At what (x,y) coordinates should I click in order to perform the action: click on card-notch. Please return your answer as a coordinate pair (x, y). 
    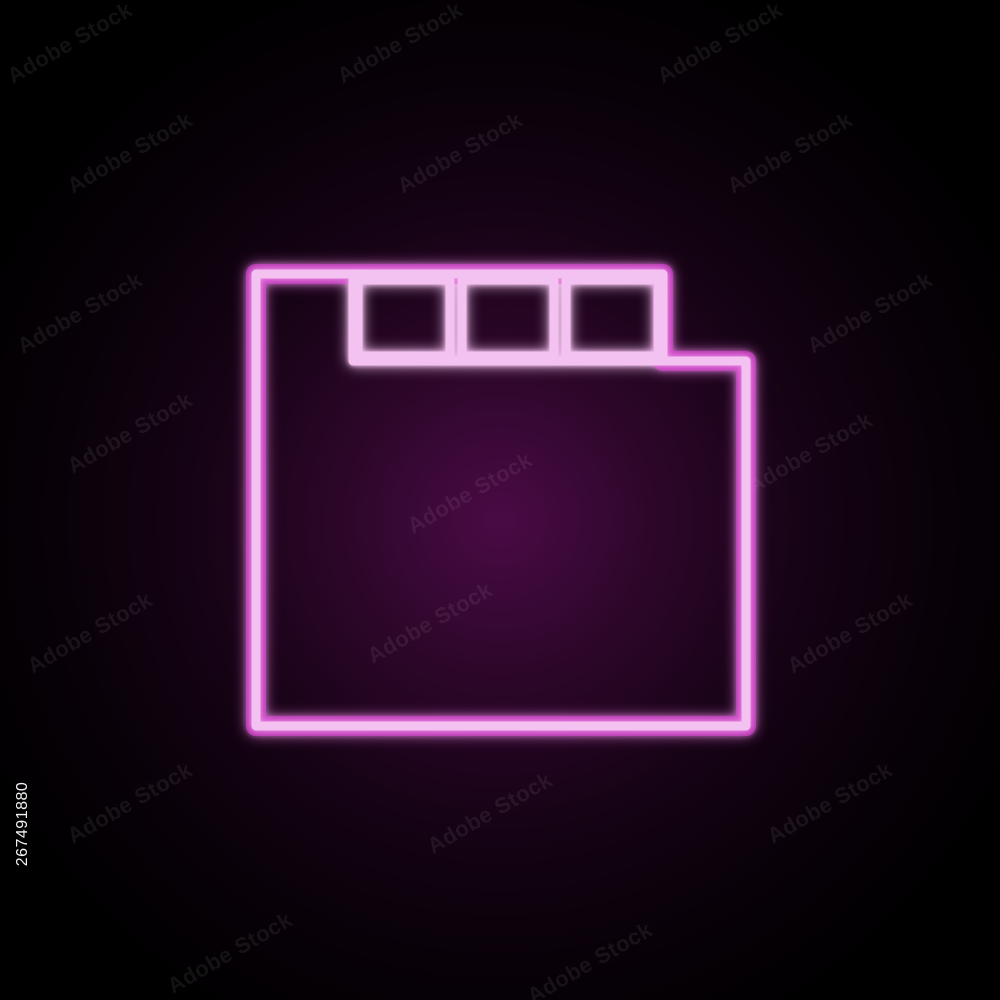
    Looking at the image, I should click on (508, 317).